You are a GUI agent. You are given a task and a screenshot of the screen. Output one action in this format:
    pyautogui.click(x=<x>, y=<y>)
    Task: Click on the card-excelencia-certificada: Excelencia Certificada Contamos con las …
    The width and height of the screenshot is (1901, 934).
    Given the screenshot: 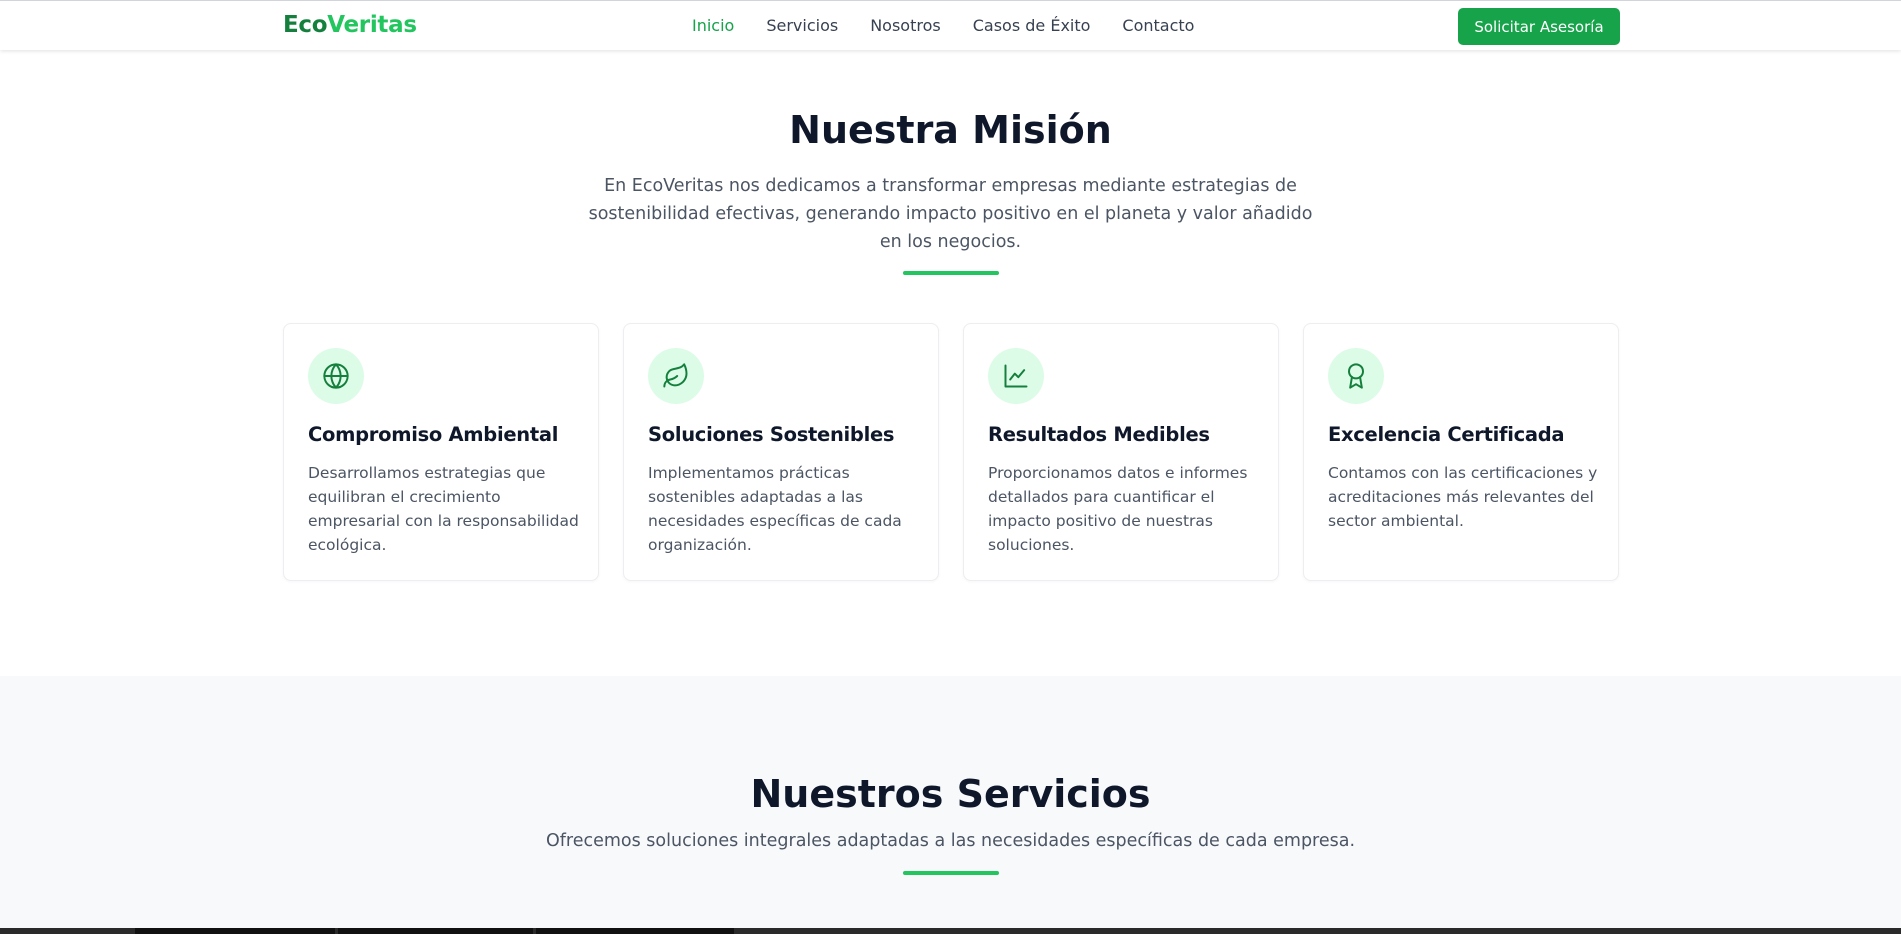 What is the action you would take?
    pyautogui.click(x=1461, y=452)
    